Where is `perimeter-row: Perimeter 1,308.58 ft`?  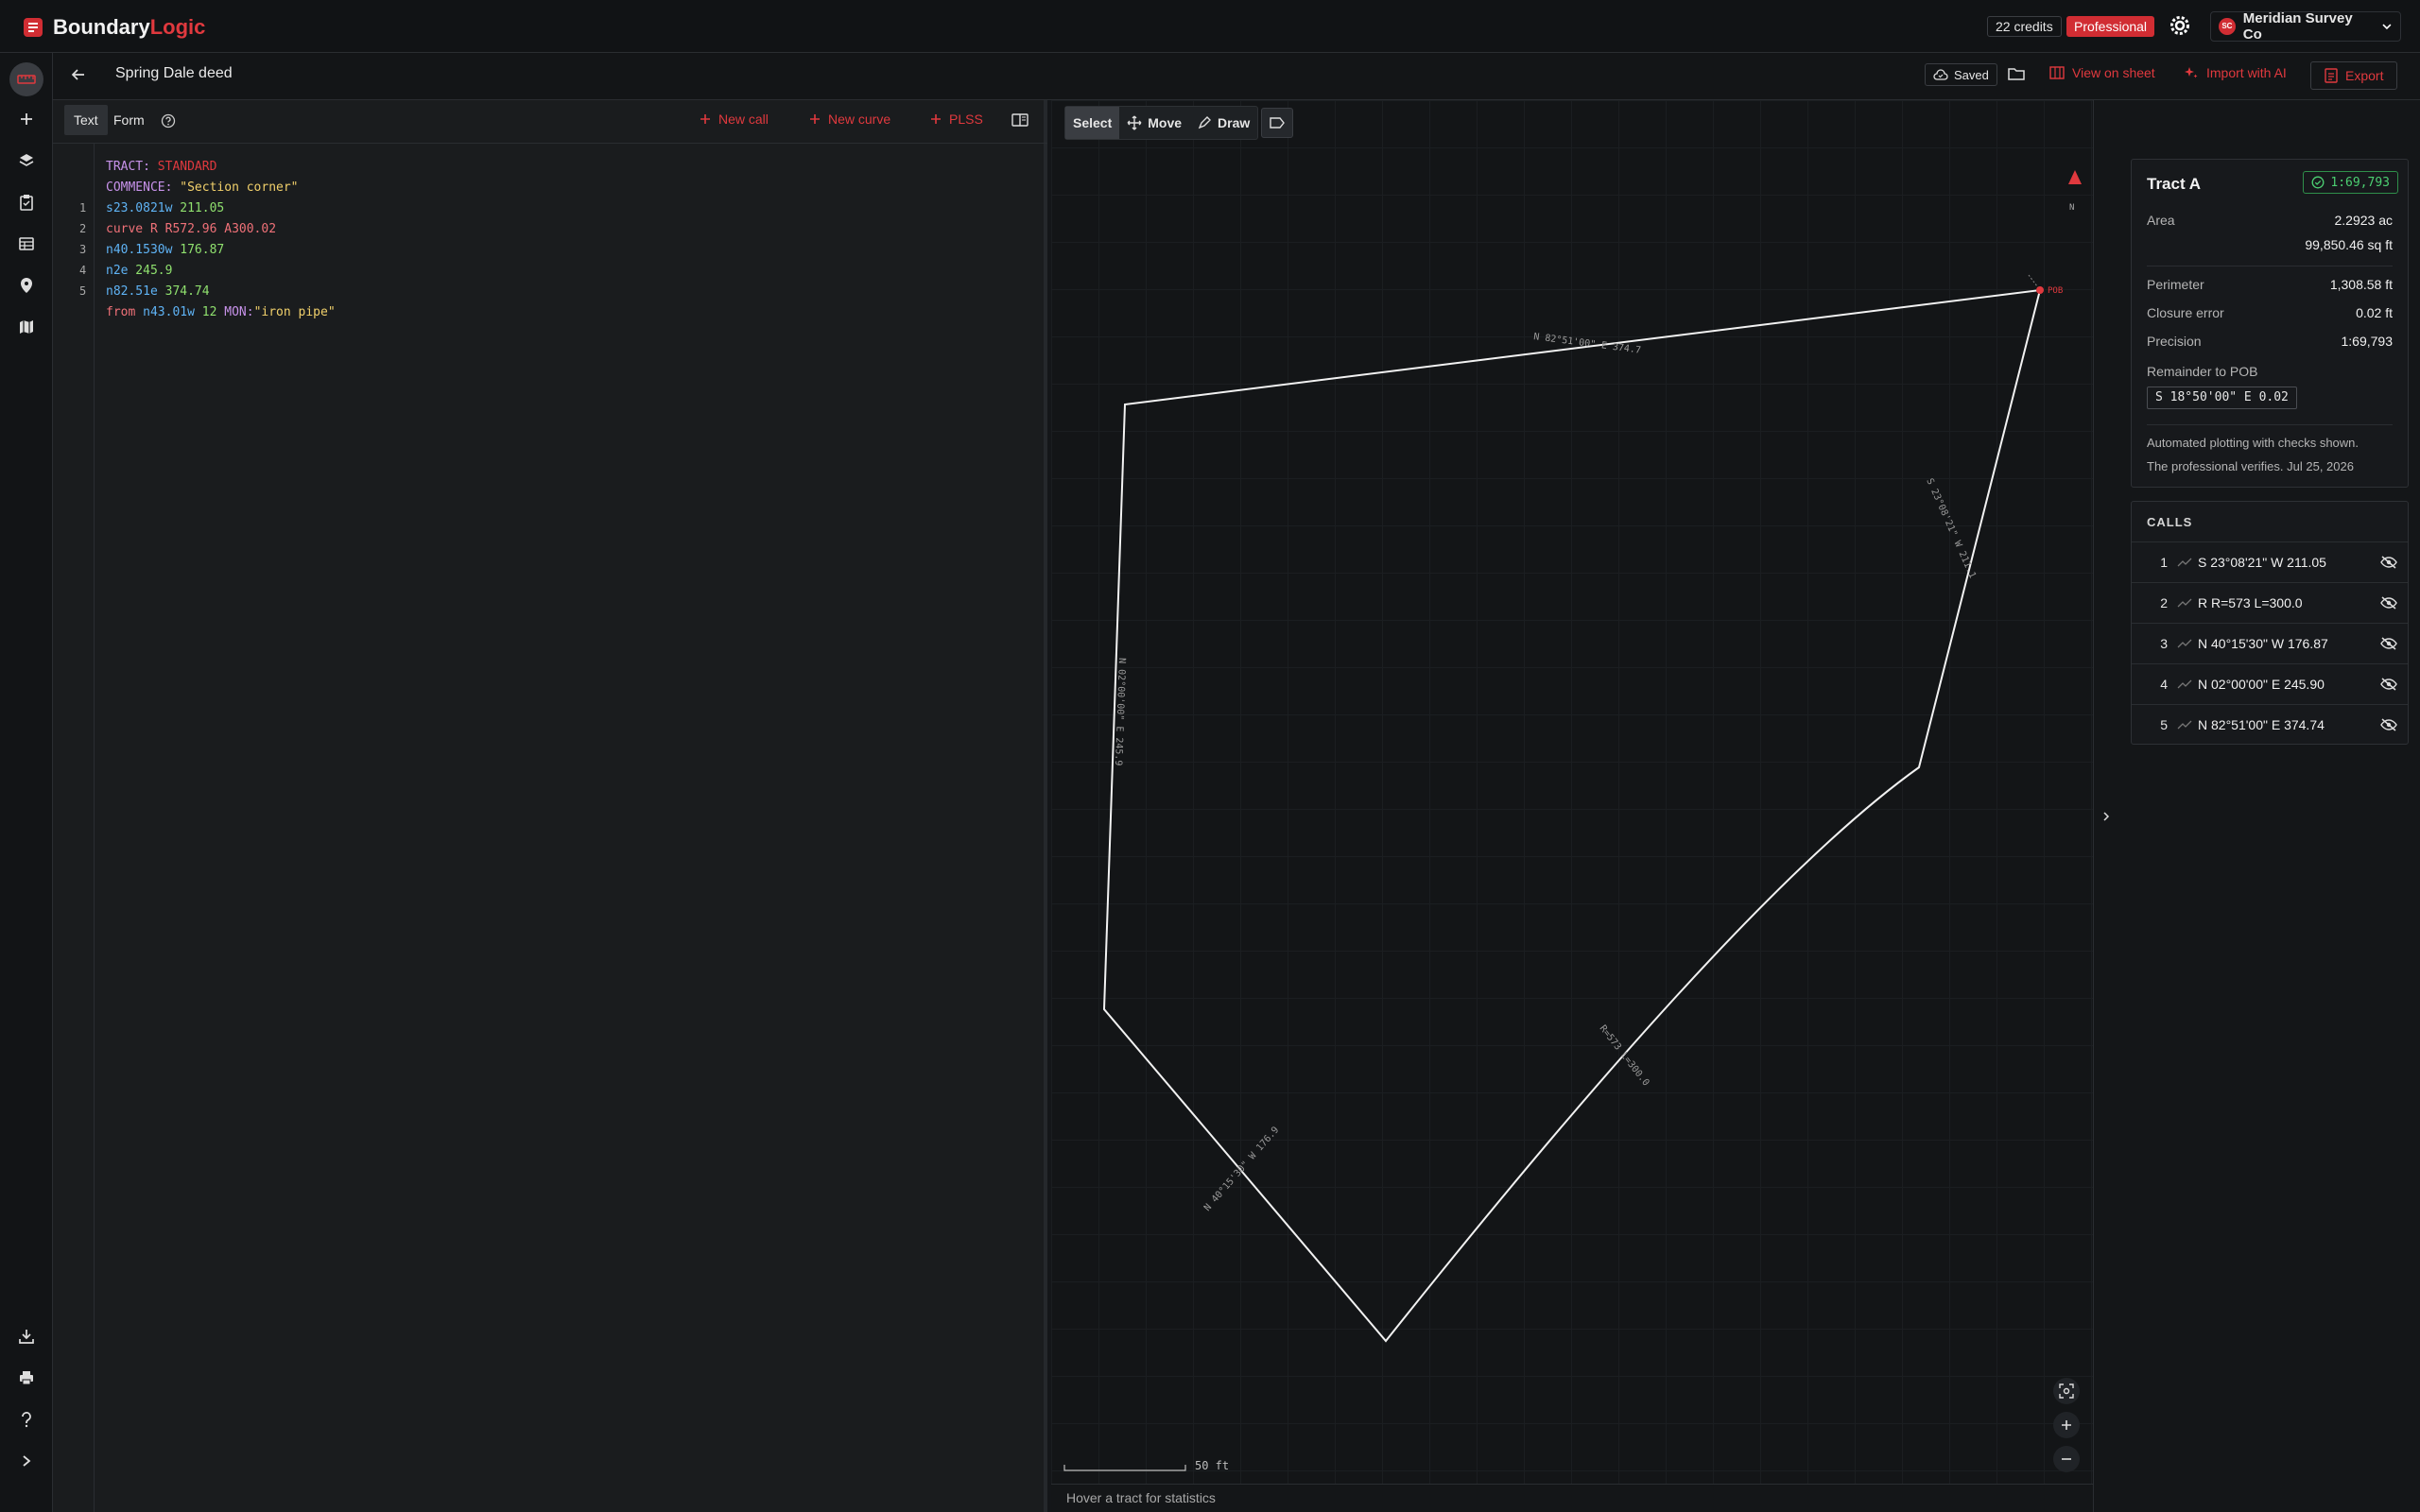
perimeter-row: Perimeter 1,308.58 ft is located at coordinates (2270, 284).